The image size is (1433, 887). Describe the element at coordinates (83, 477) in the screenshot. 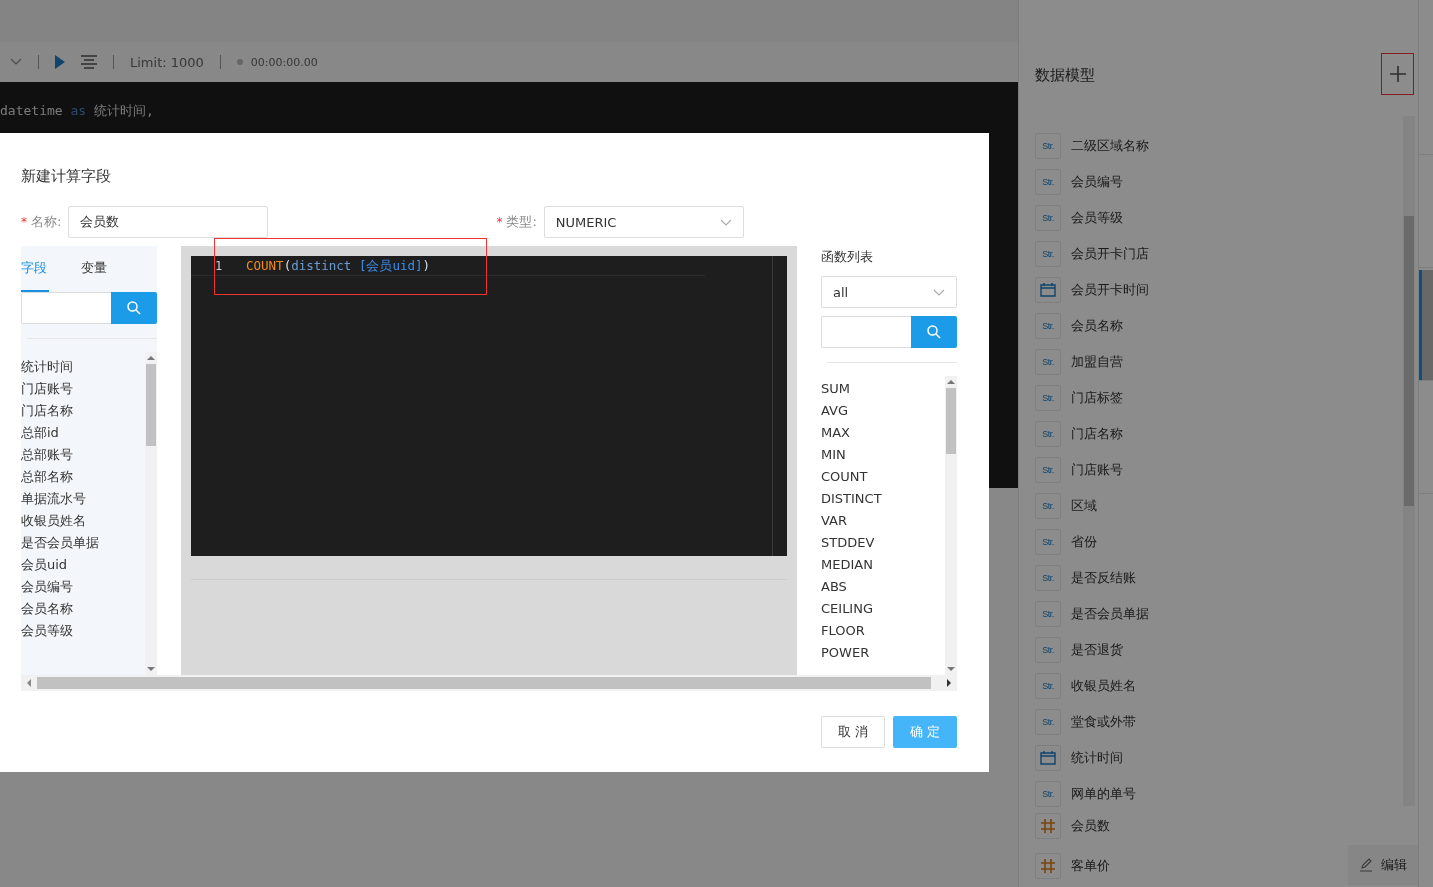

I see `field-item: 总部名称` at that location.